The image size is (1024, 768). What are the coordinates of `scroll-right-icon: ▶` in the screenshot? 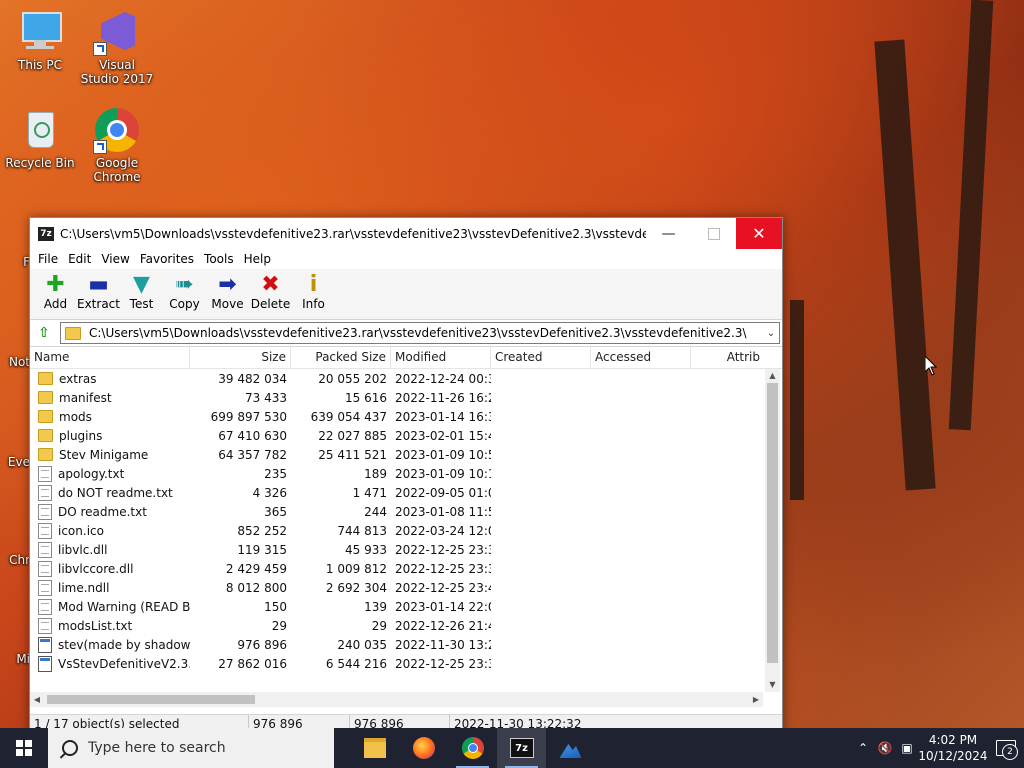 It's located at (756, 699).